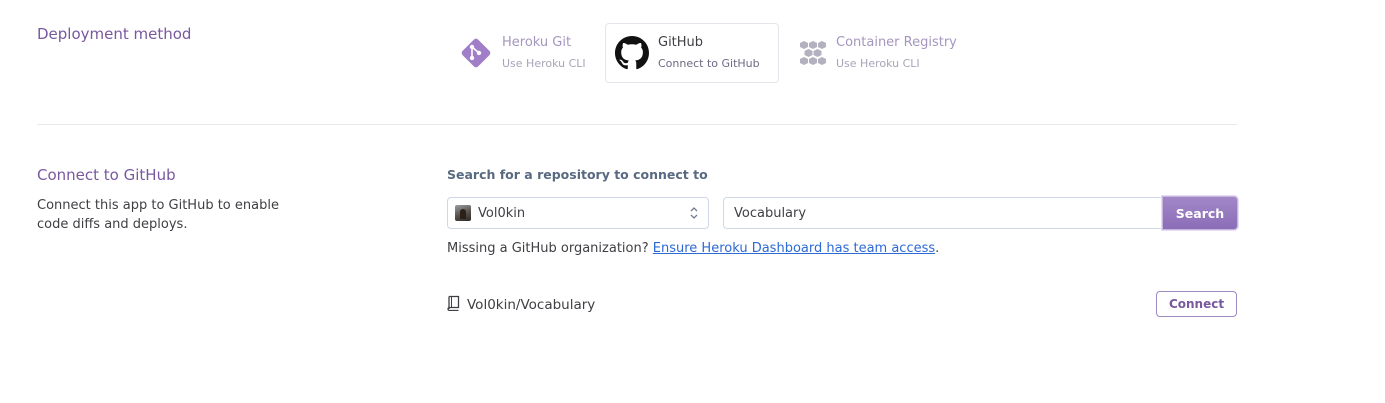  I want to click on select-chevron-icon, so click(694, 213).